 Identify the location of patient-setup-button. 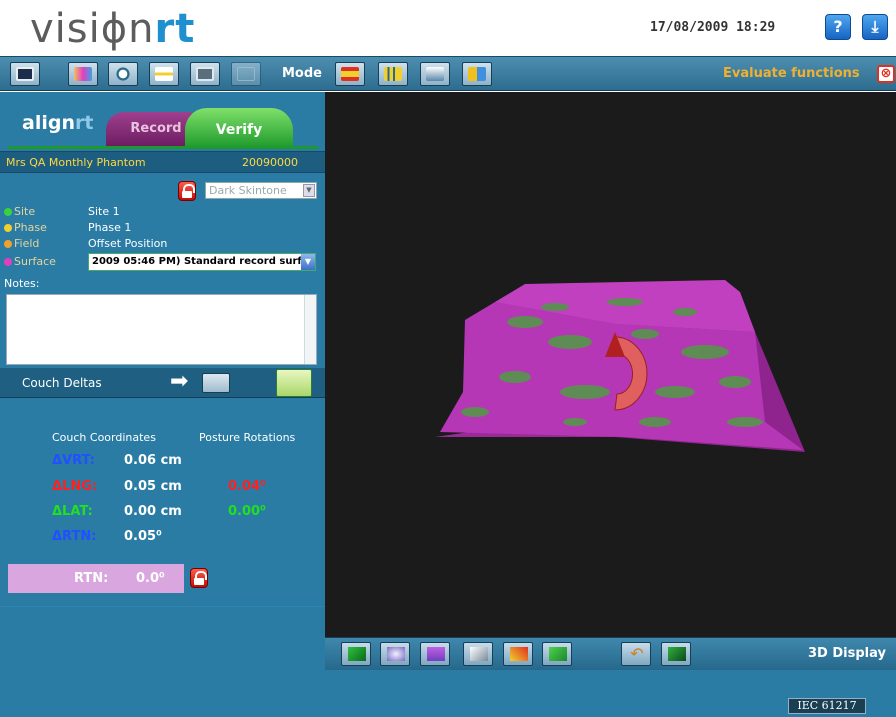
(83, 74).